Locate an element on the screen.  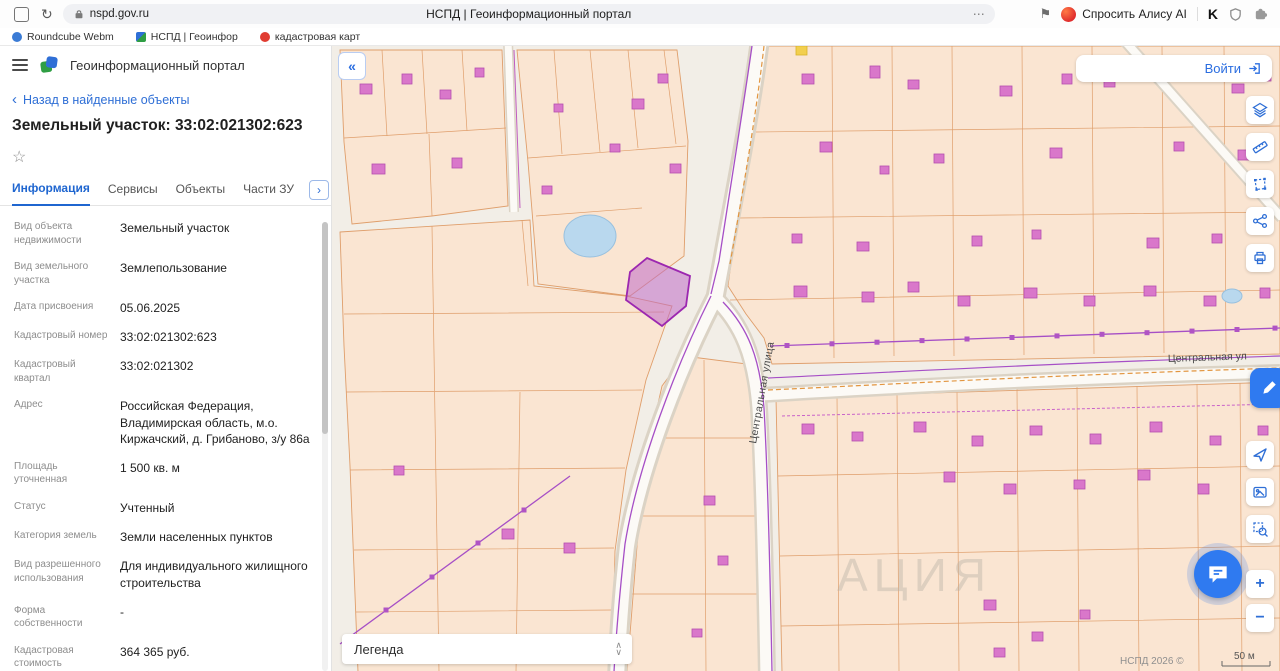
scale-label: 50 м is located at coordinates (1244, 656).